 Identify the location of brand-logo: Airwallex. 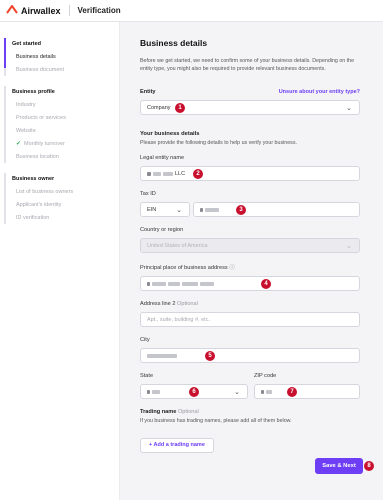
(33, 10).